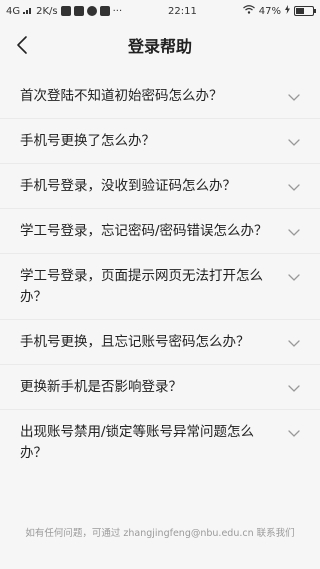  I want to click on status-bar: 4G 2K/s ··· 22:11 47%, so click(160, 11).